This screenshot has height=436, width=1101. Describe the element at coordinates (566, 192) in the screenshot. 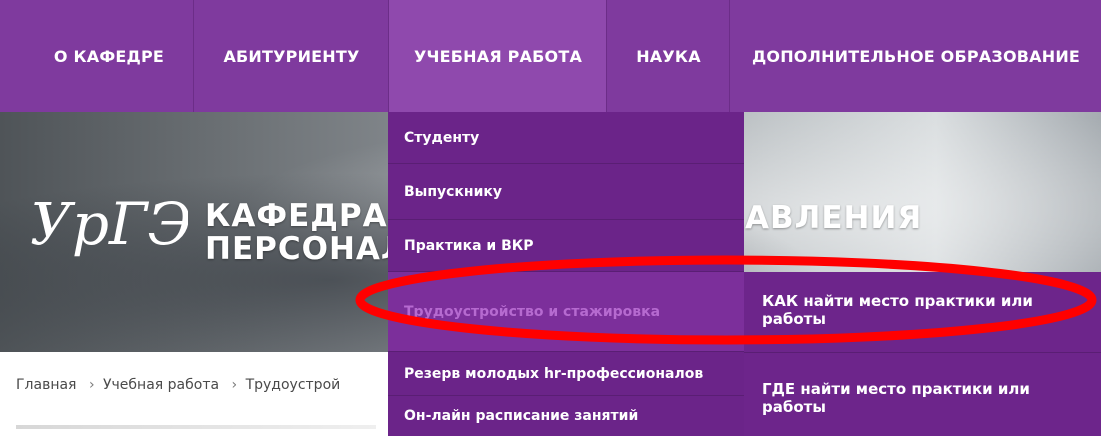

I see `dropdown-item-graduate: Выпускнику` at that location.